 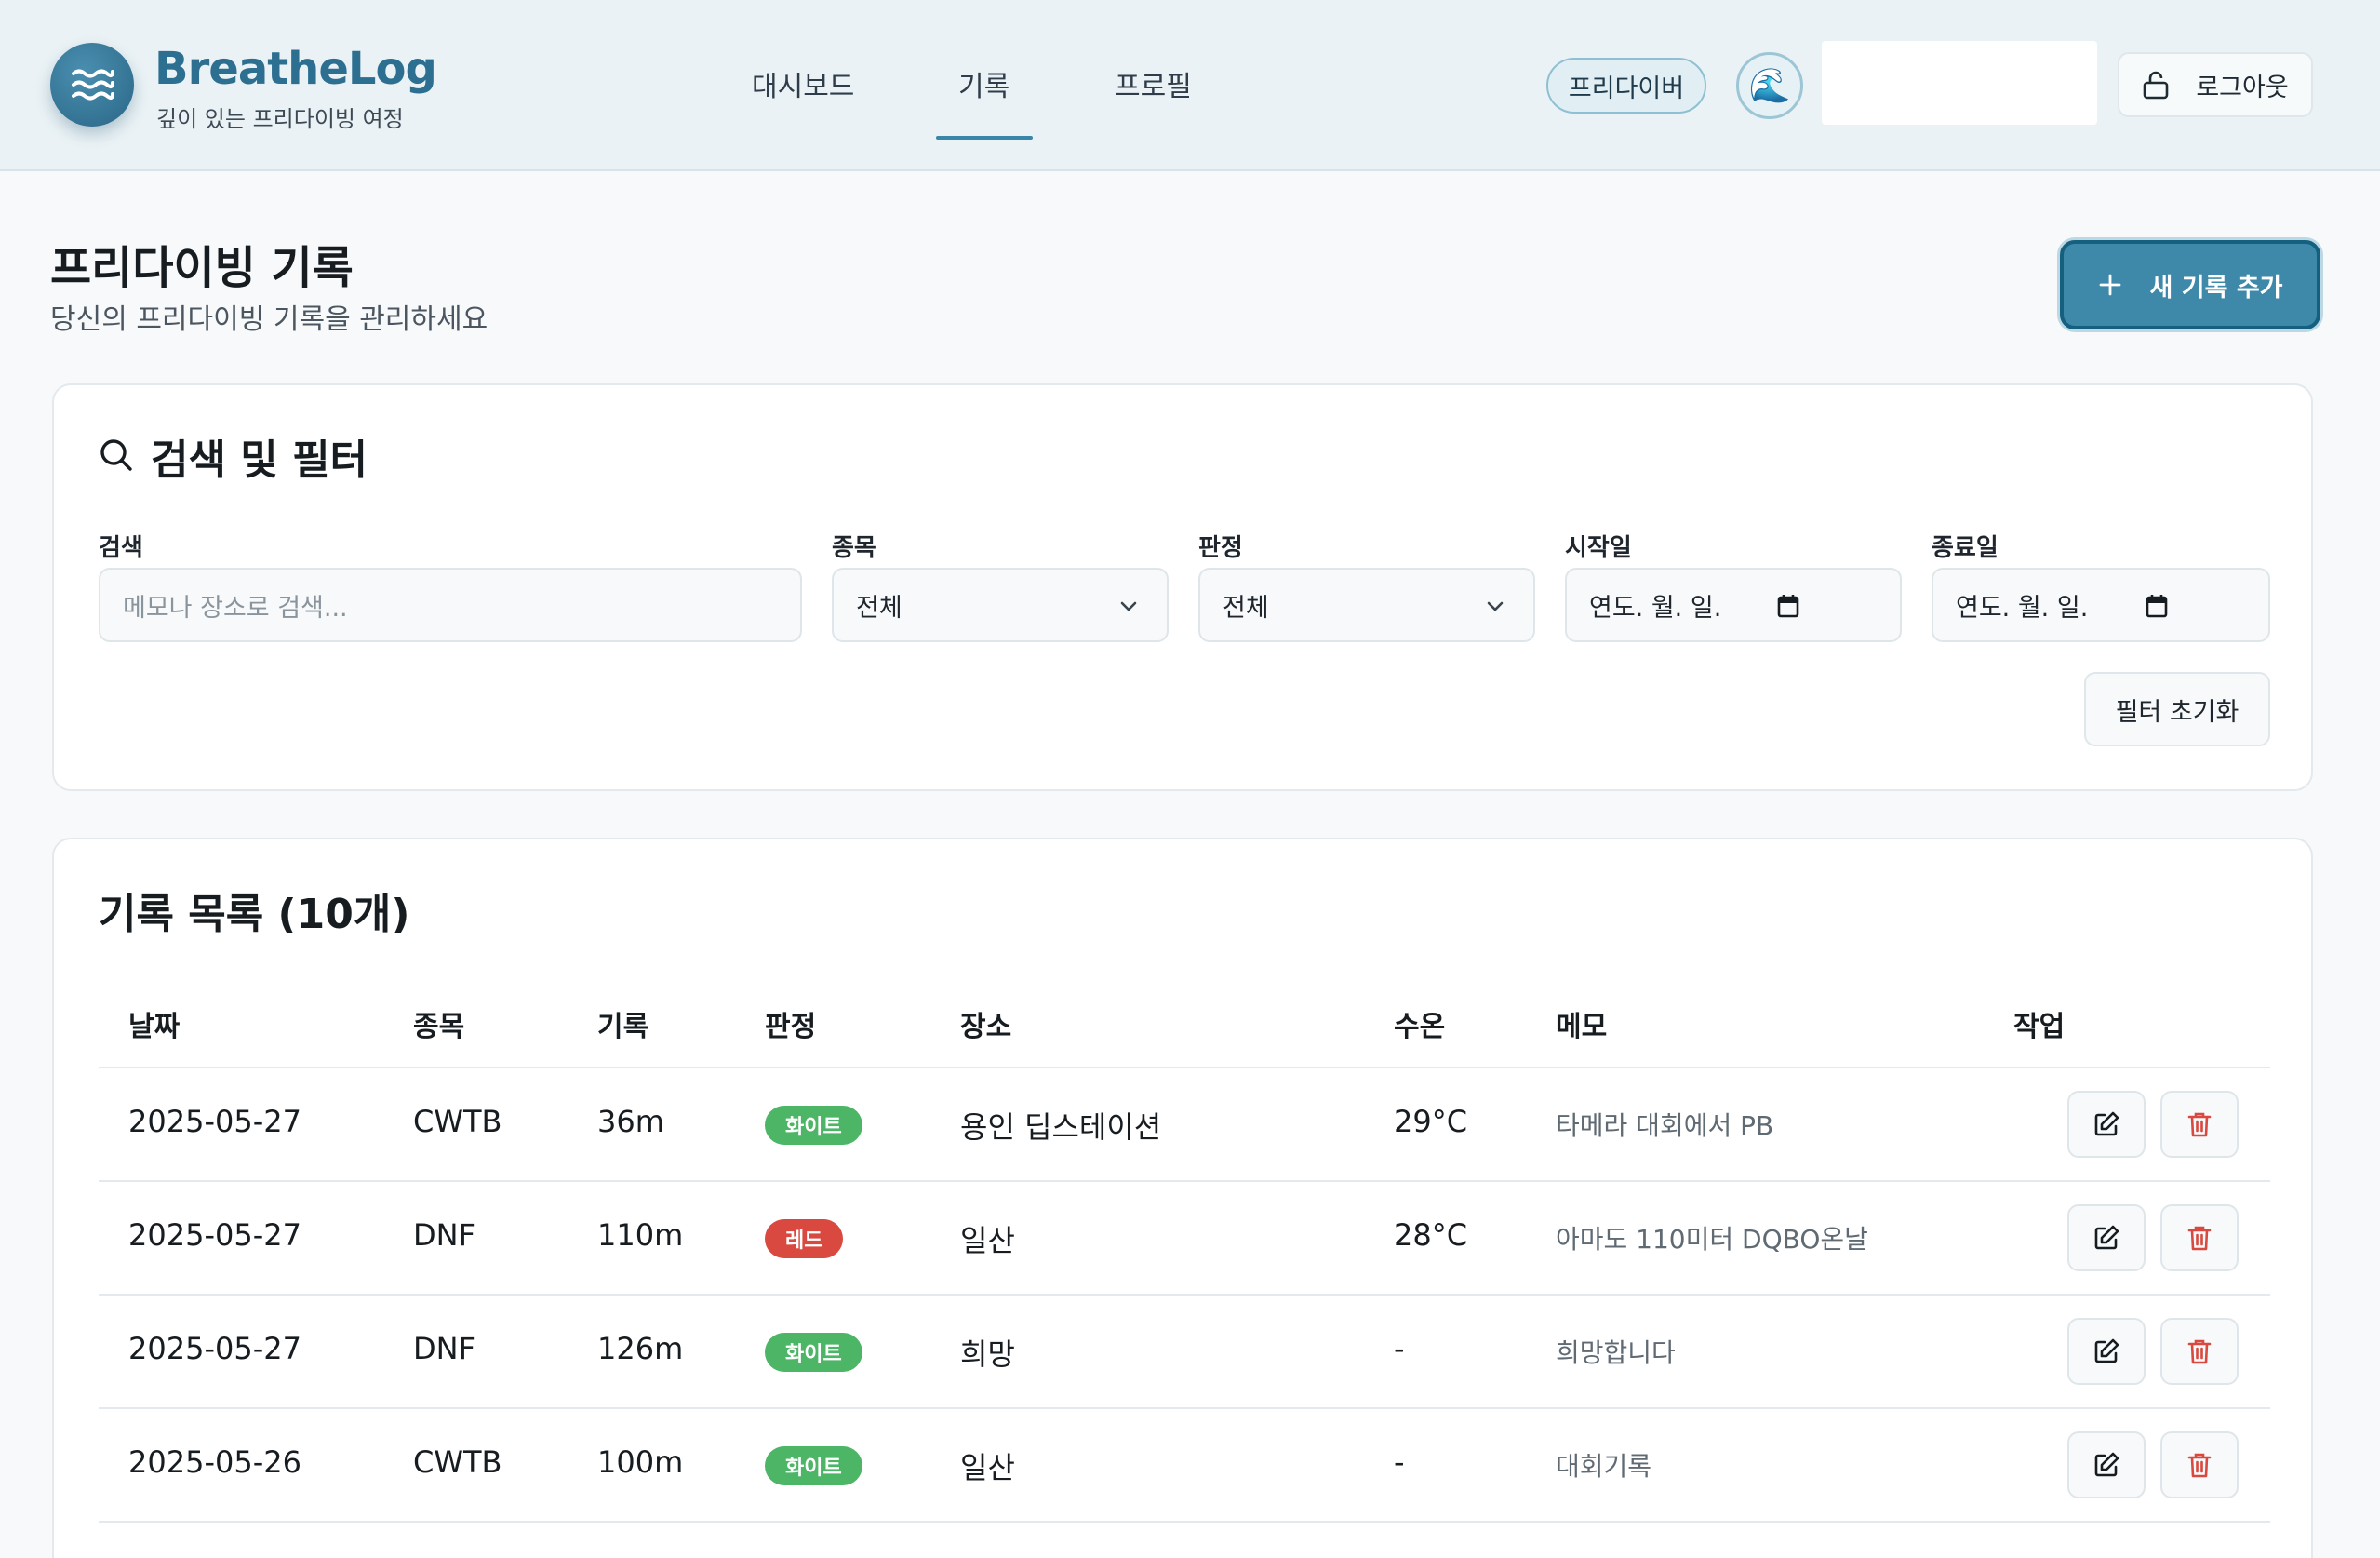 I want to click on logout-label: 로그아웃, so click(x=2242, y=87).